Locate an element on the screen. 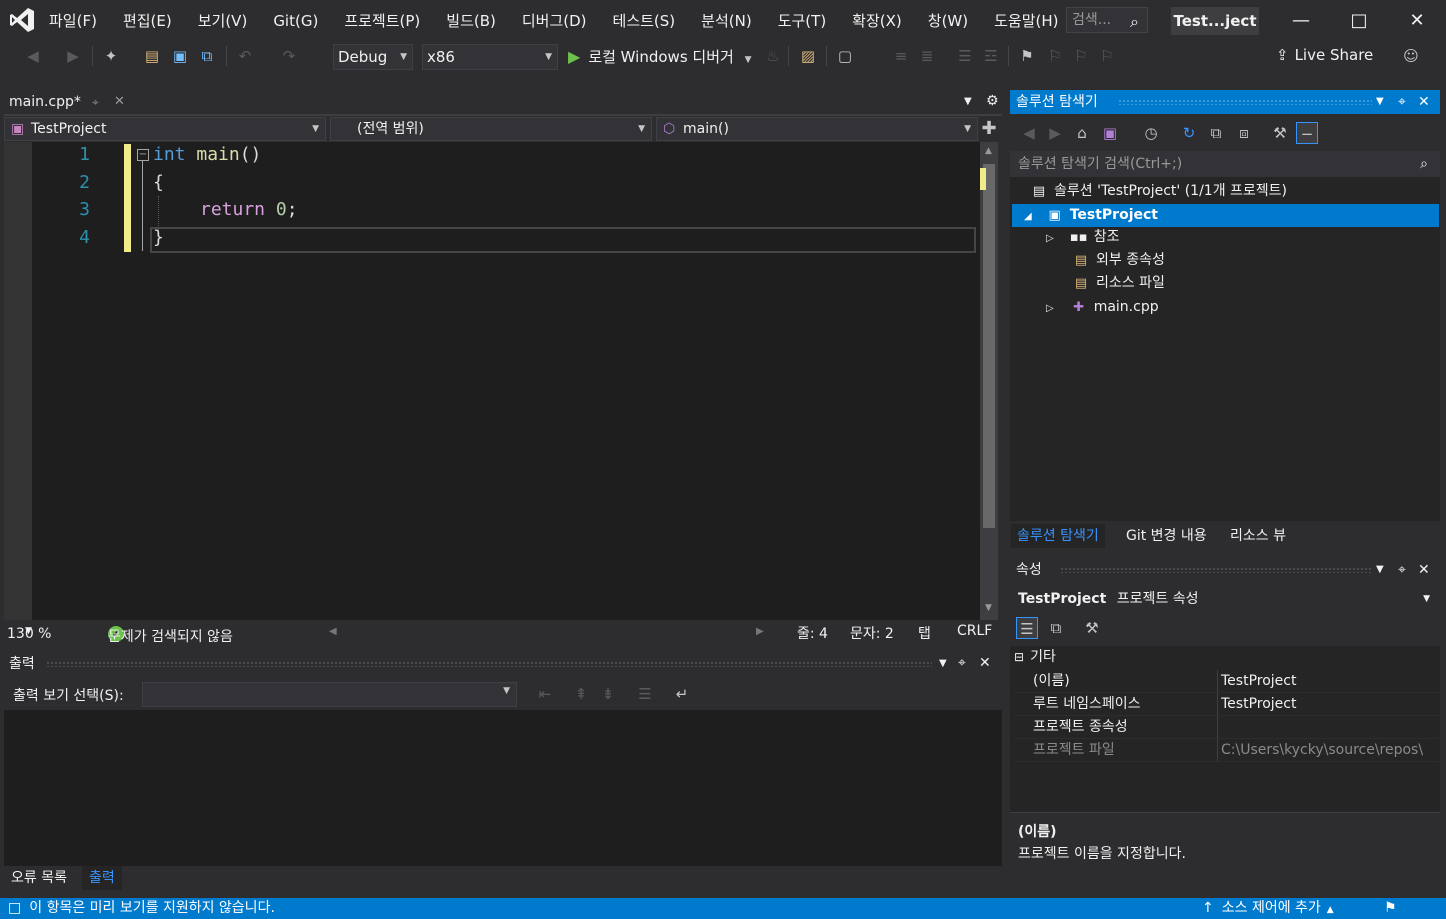  uncomment-icon: ☲ is located at coordinates (991, 56).